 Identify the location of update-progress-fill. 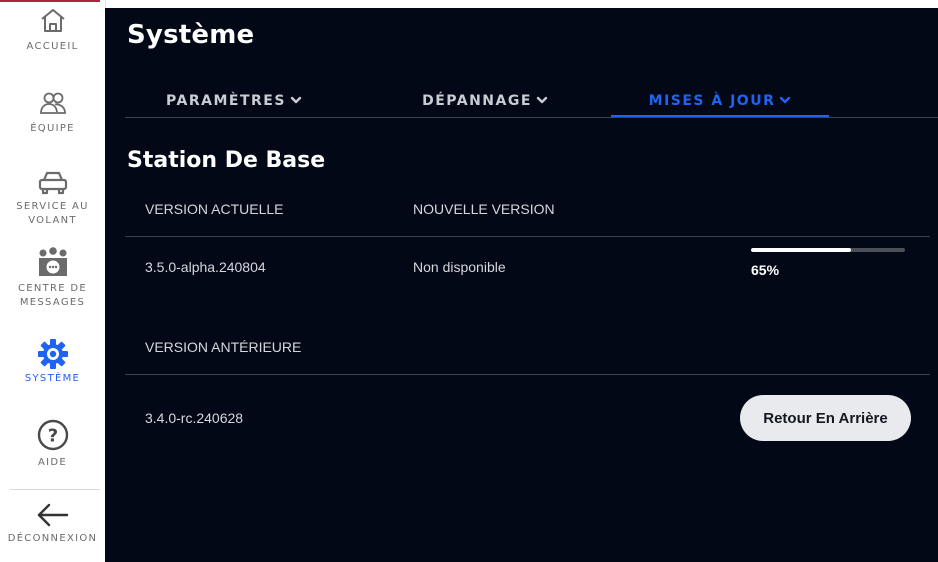
(801, 250).